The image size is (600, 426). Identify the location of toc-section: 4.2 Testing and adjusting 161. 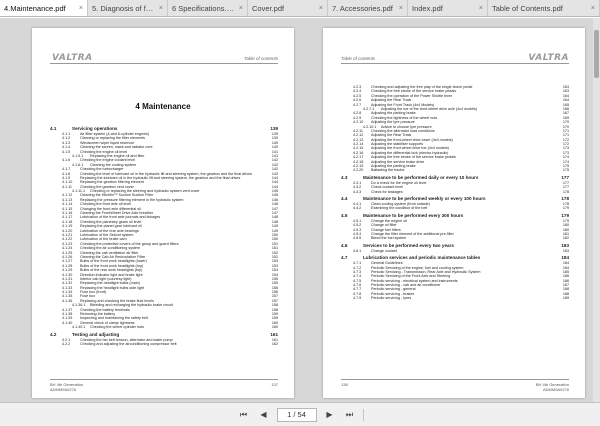
(164, 334).